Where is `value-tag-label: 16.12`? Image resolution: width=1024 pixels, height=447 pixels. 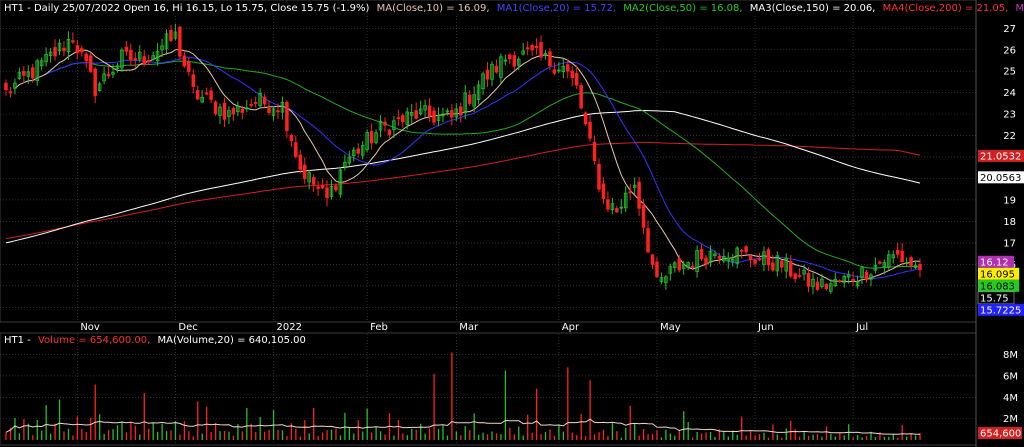 value-tag-label: 16.12 is located at coordinates (994, 262).